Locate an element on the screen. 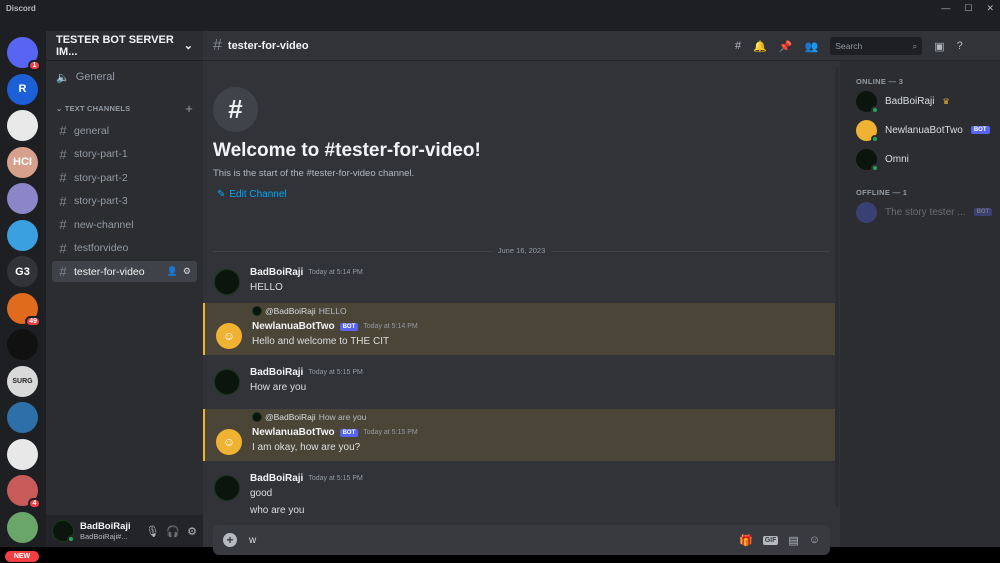 The width and height of the screenshot is (1000, 563). message-input: w is located at coordinates (488, 540).